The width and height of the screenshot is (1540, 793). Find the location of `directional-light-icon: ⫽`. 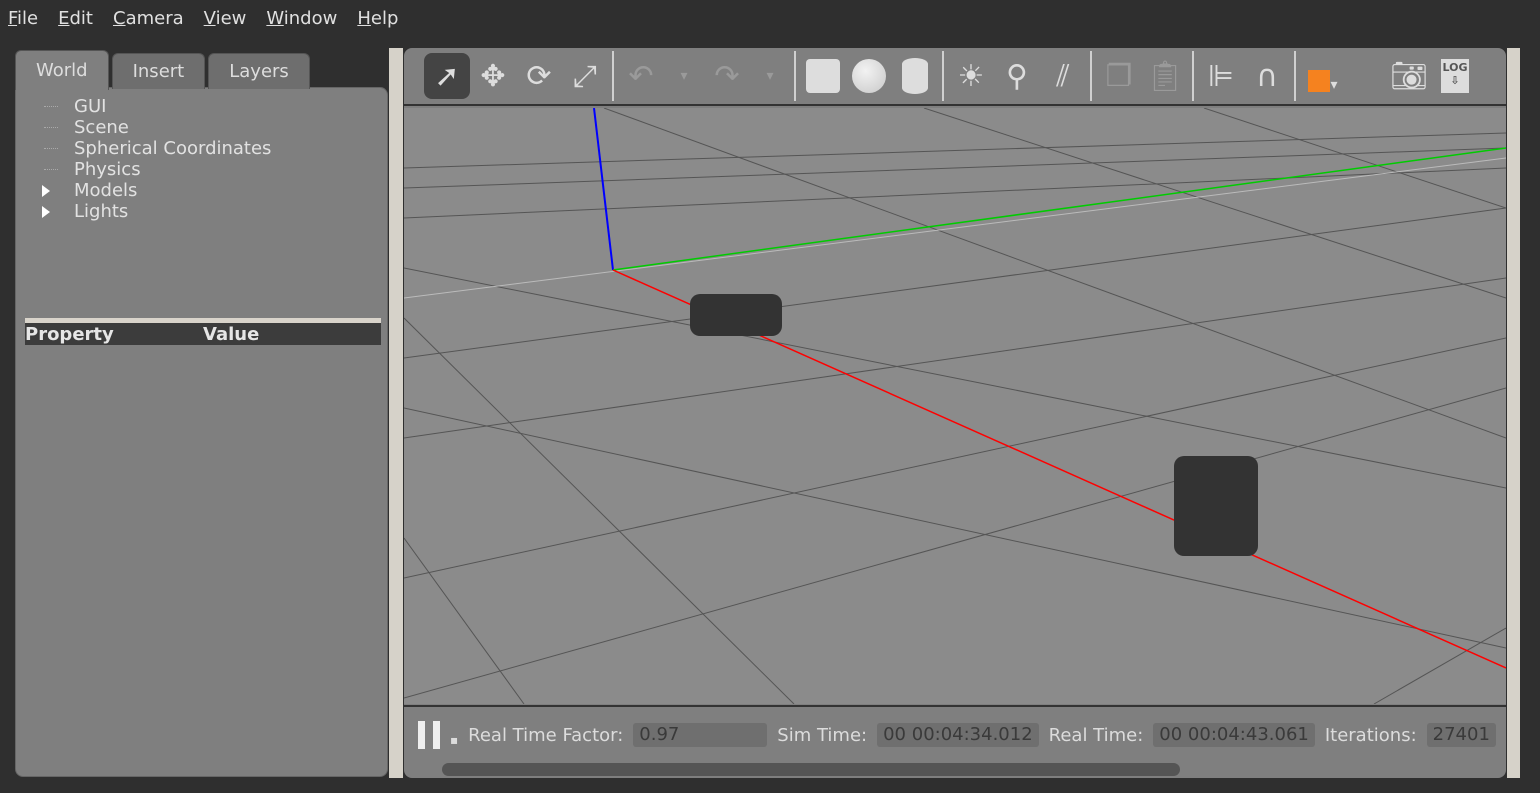

directional-light-icon: ⫽ is located at coordinates (1063, 76).